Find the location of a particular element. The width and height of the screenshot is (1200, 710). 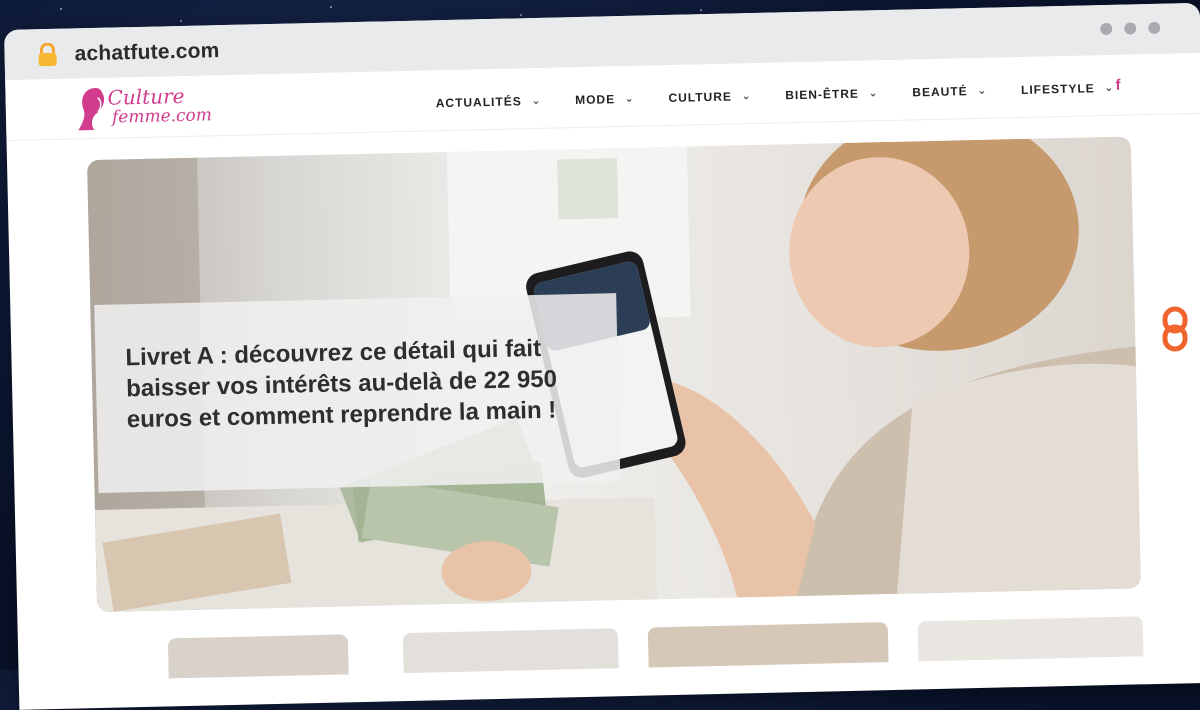

nav-item-beaute: BEAUTÉ ⌄ is located at coordinates (950, 92).